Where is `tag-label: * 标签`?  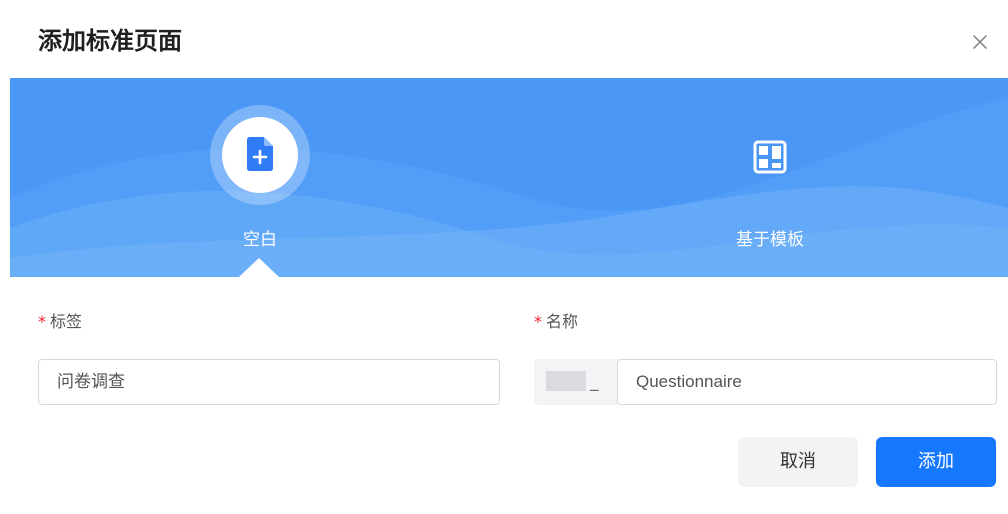 tag-label: * 标签 is located at coordinates (60, 322).